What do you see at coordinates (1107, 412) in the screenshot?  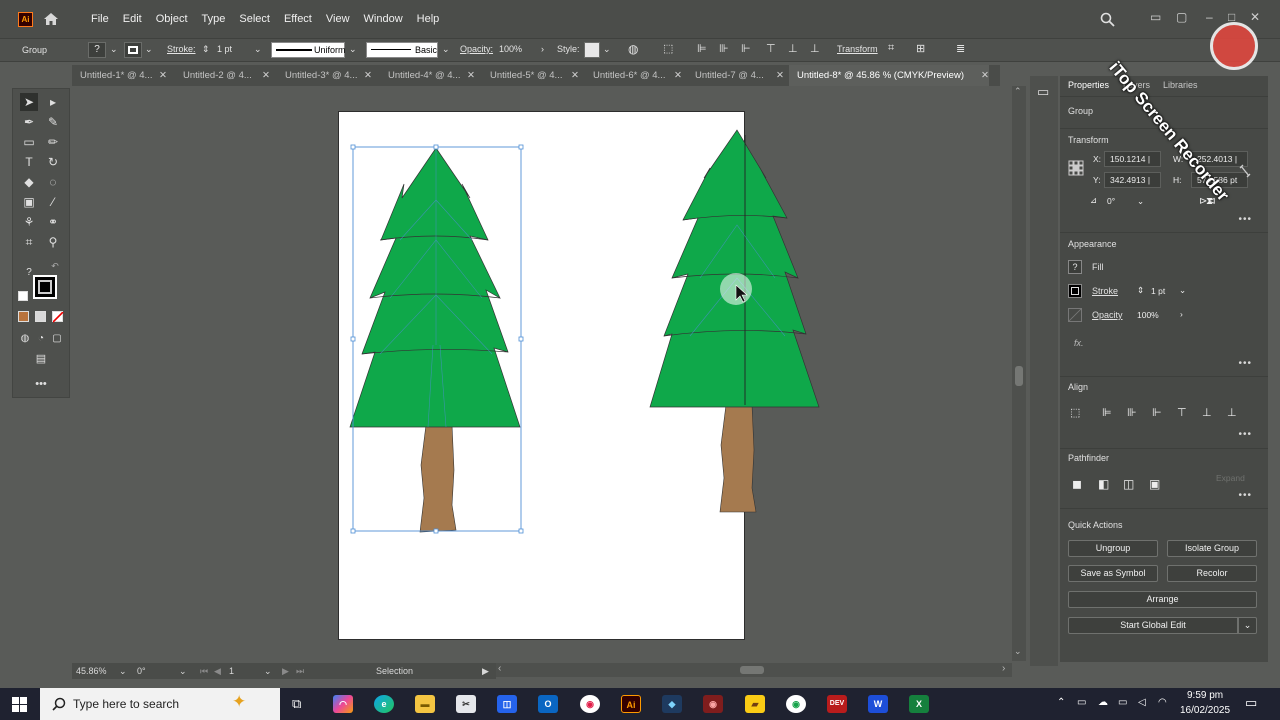 I see `align-left-icon: ⊫` at bounding box center [1107, 412].